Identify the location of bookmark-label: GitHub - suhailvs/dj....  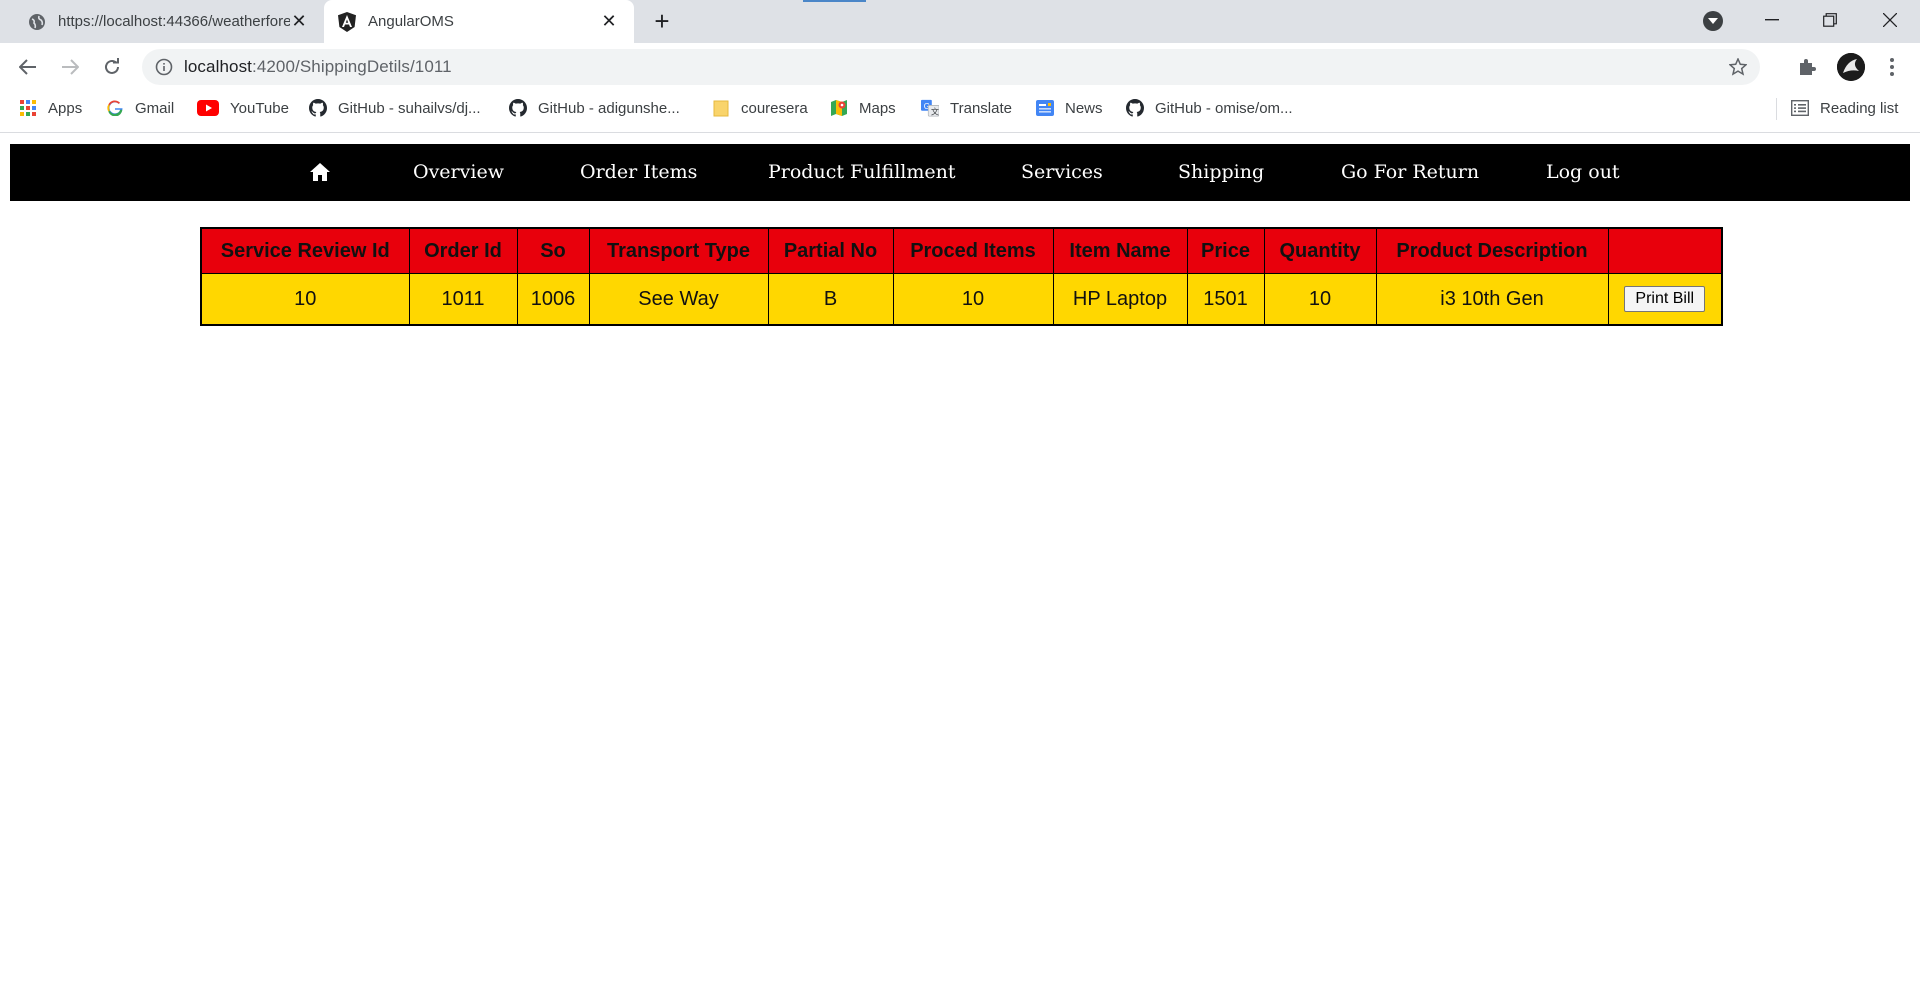
(409, 108).